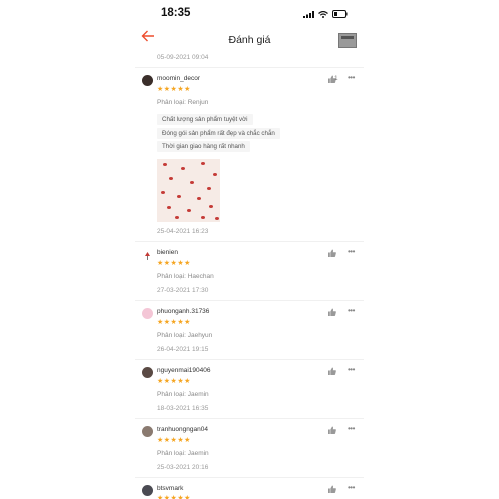  Describe the element at coordinates (188, 190) in the screenshot. I see `review-photo` at that location.